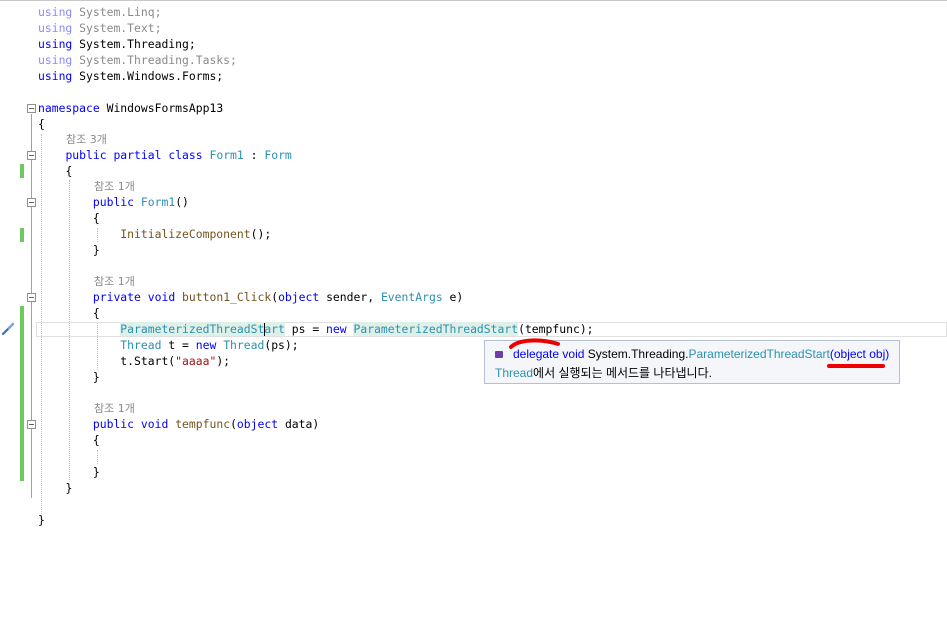  I want to click on call-args: ();, so click(261, 234).